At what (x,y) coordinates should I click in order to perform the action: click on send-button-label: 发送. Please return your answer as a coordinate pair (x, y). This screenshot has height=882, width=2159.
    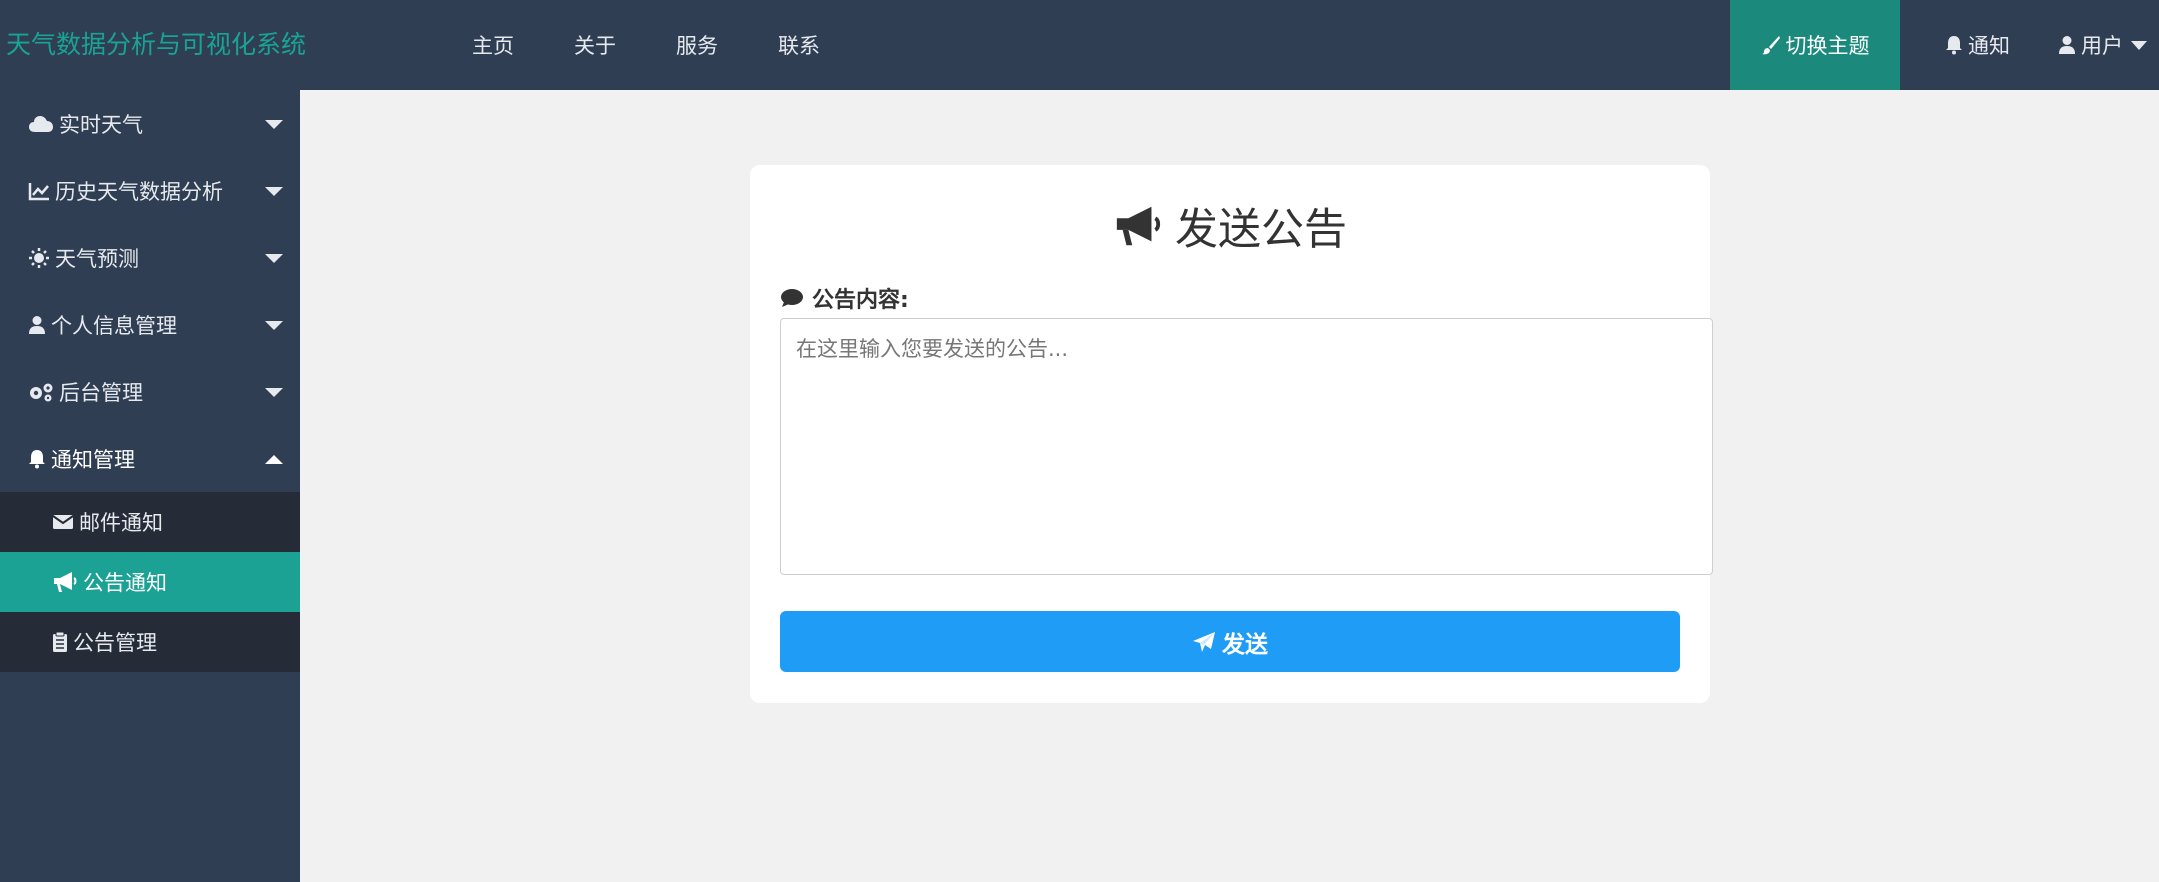
    Looking at the image, I should click on (1245, 644).